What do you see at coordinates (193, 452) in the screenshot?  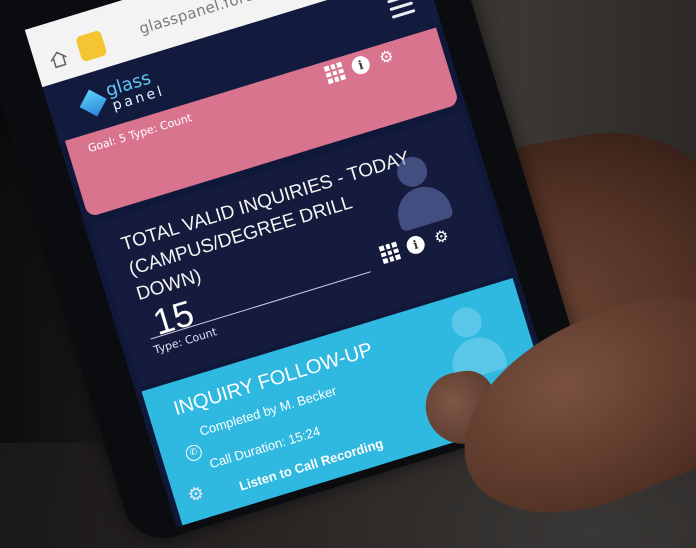 I see `phone-icon: ✆` at bounding box center [193, 452].